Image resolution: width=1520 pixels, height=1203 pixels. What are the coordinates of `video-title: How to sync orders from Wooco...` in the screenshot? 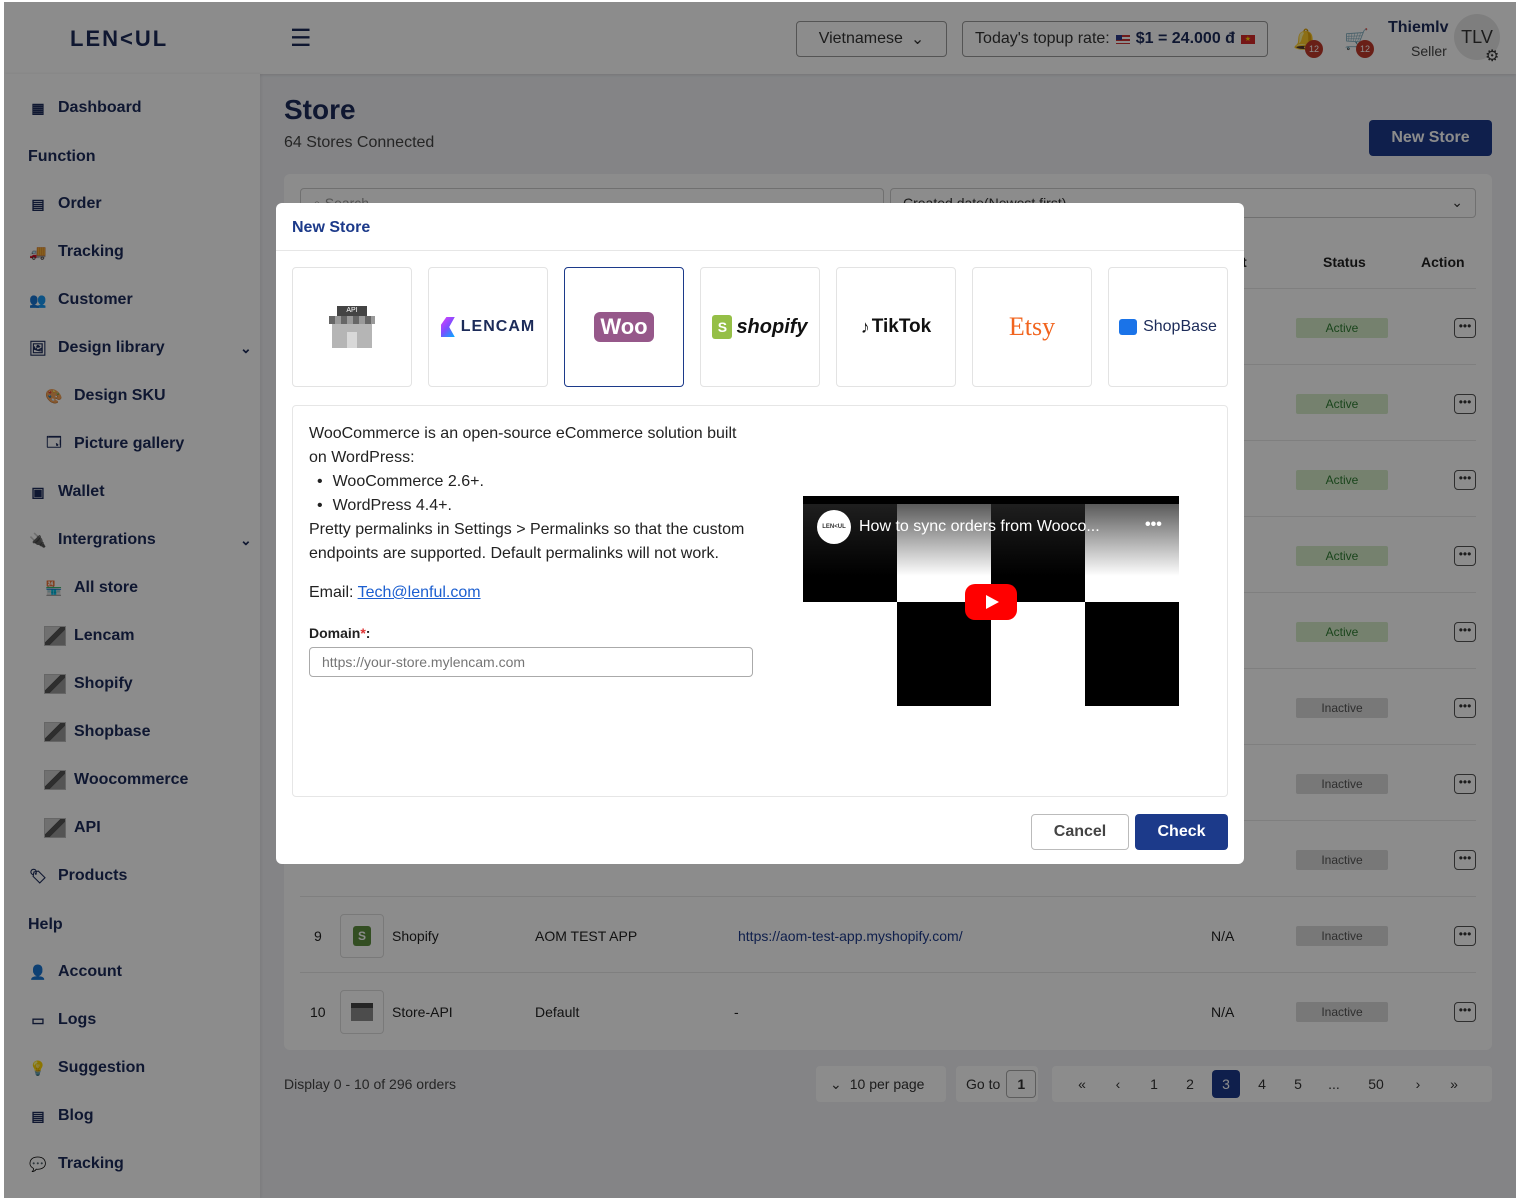 It's located at (979, 527).